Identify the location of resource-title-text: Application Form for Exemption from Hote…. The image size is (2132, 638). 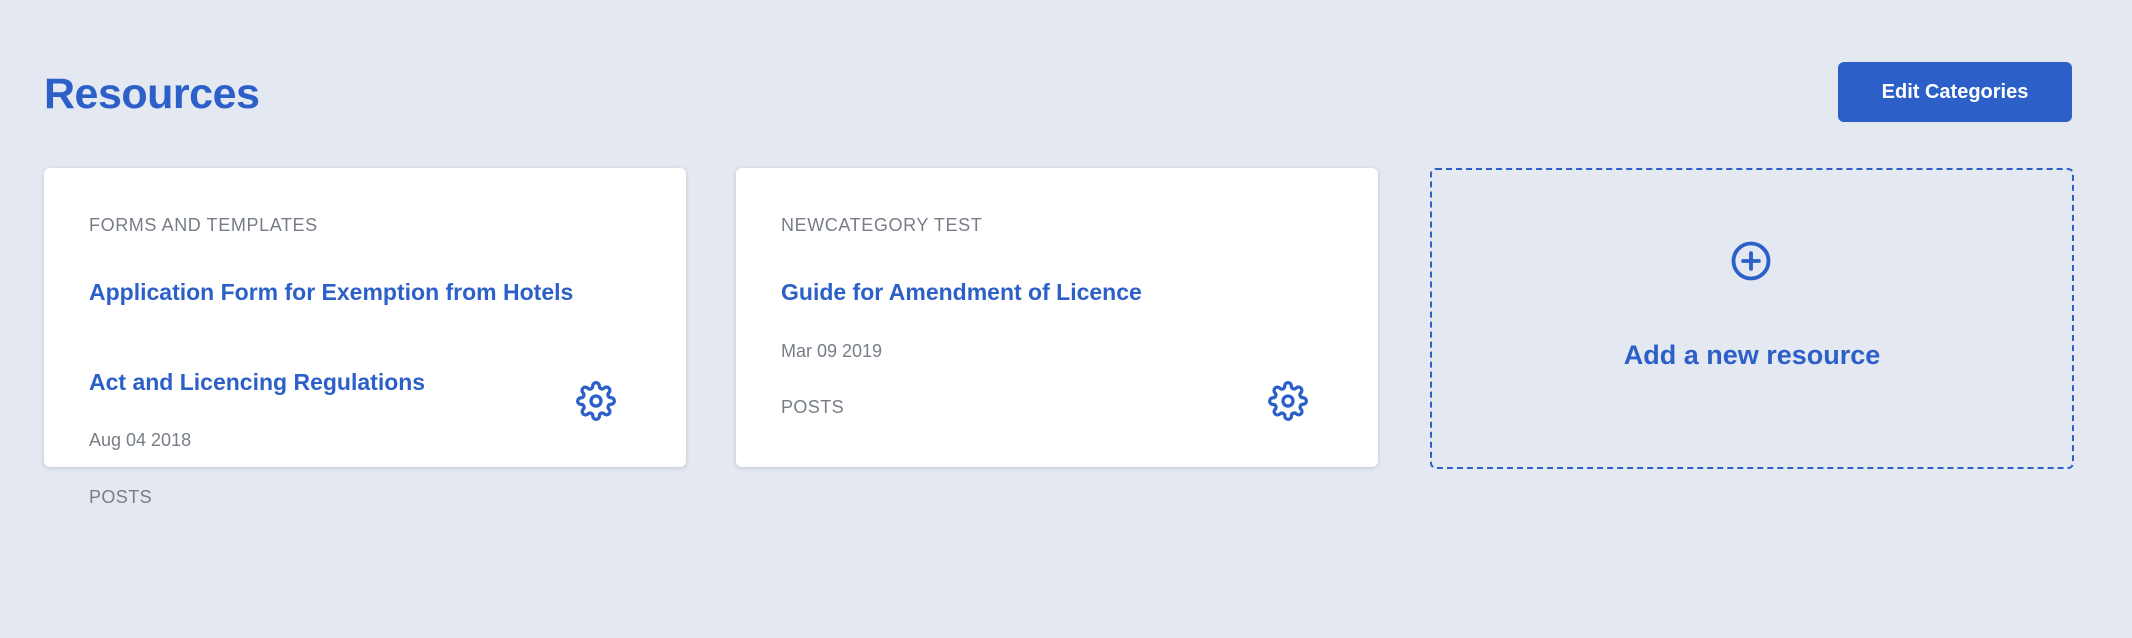
(331, 337).